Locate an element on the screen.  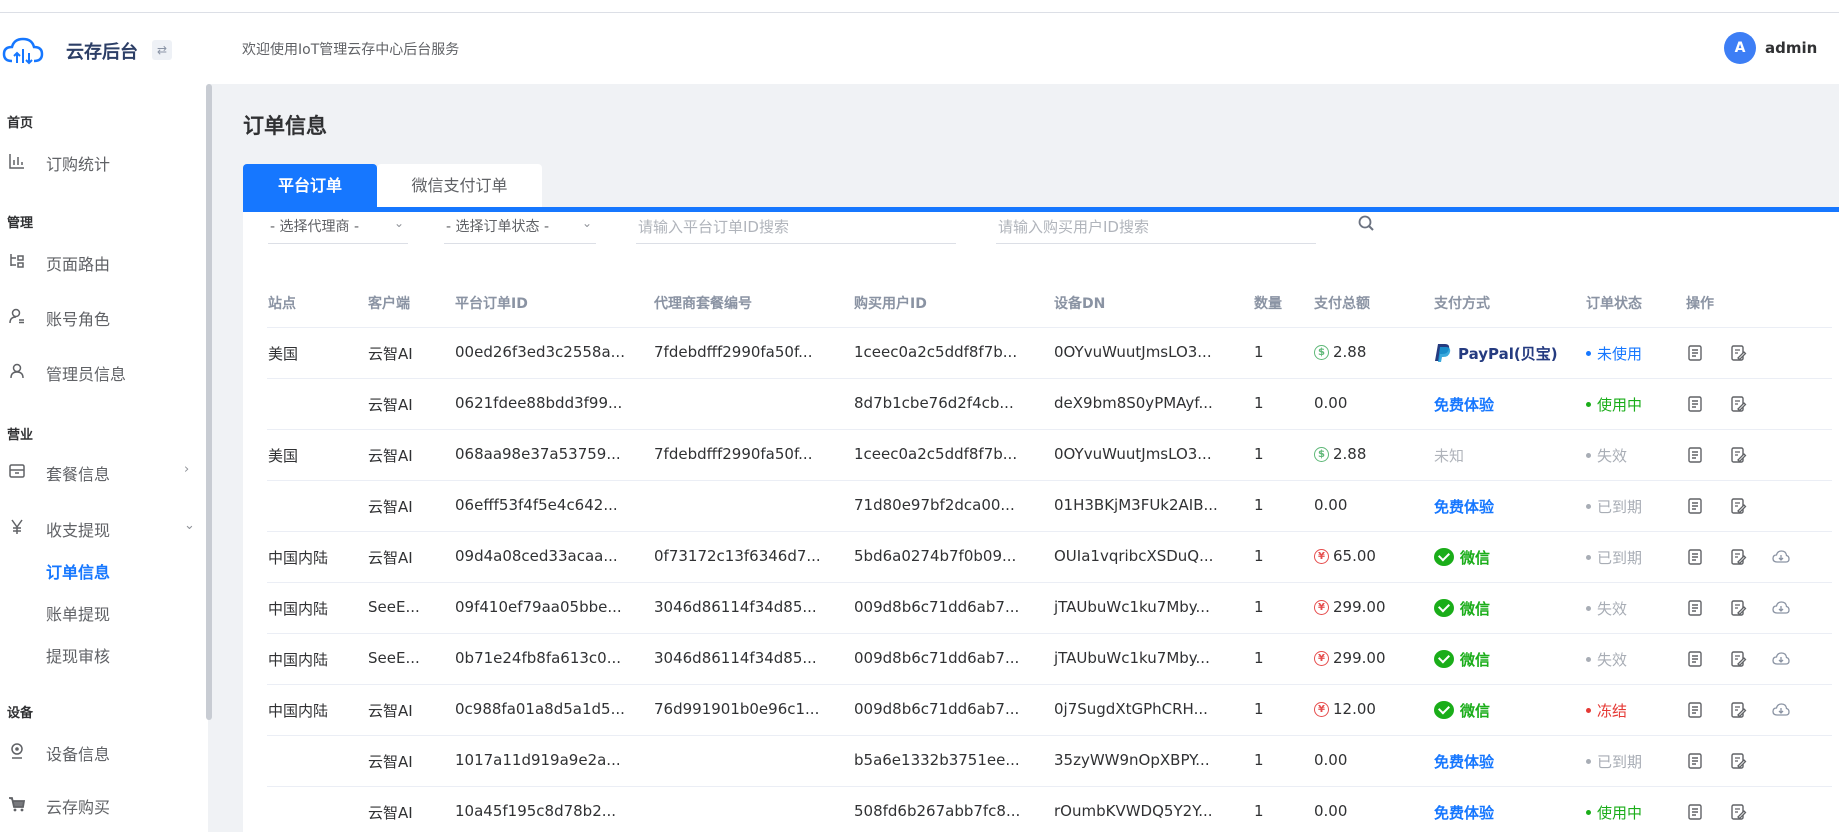
sidebar-group-home: 首页 is located at coordinates (20, 123).